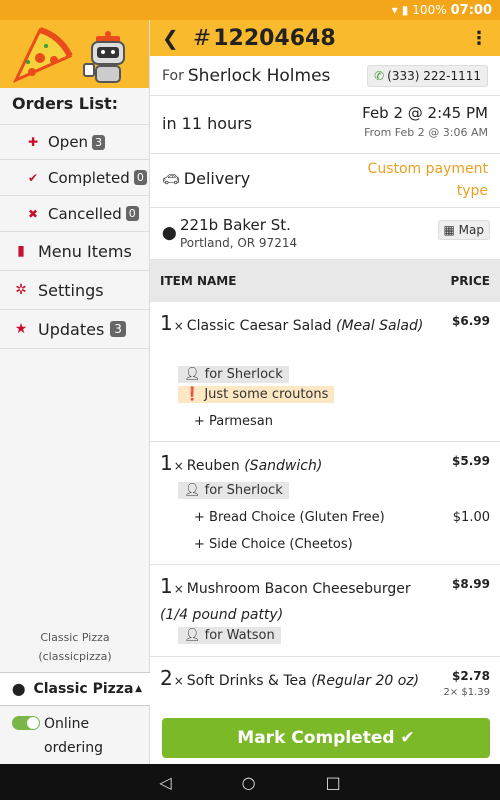 The height and width of the screenshot is (800, 500). Describe the element at coordinates (75, 656) in the screenshot. I see `store-id: (classicpizza)` at that location.